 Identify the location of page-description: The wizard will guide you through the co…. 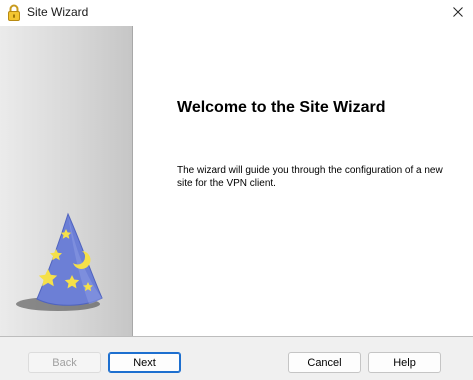
(310, 177).